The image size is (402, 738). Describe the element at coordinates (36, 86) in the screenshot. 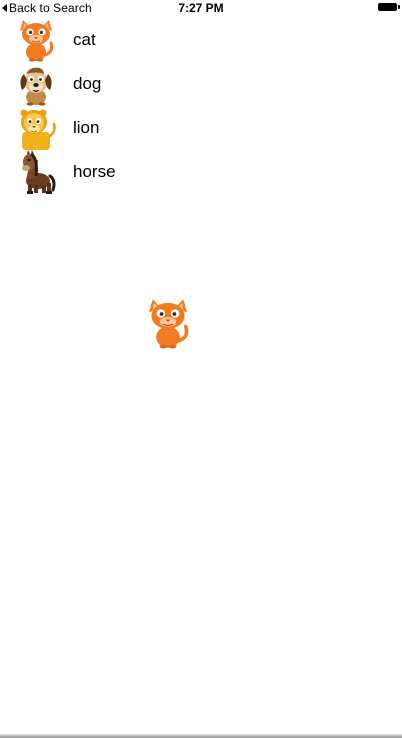

I see `dog-icon` at that location.